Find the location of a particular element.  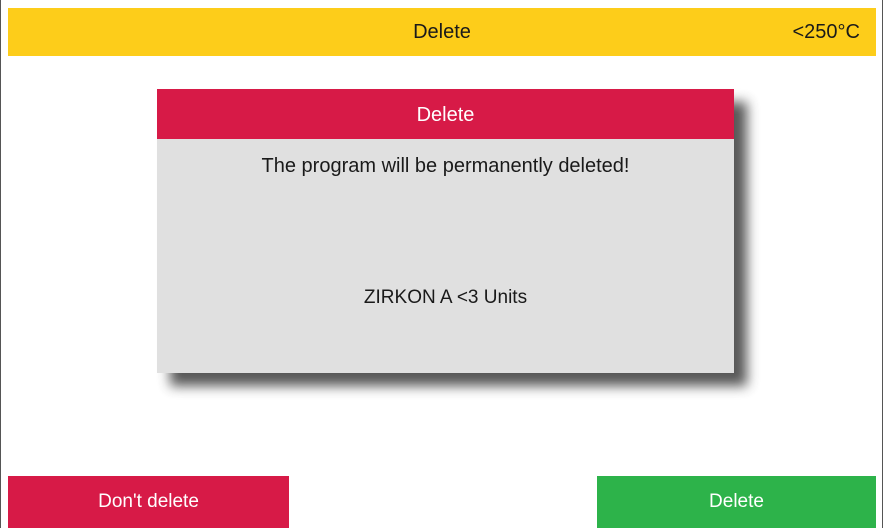

header-bar: Delete <250°C is located at coordinates (442, 32).